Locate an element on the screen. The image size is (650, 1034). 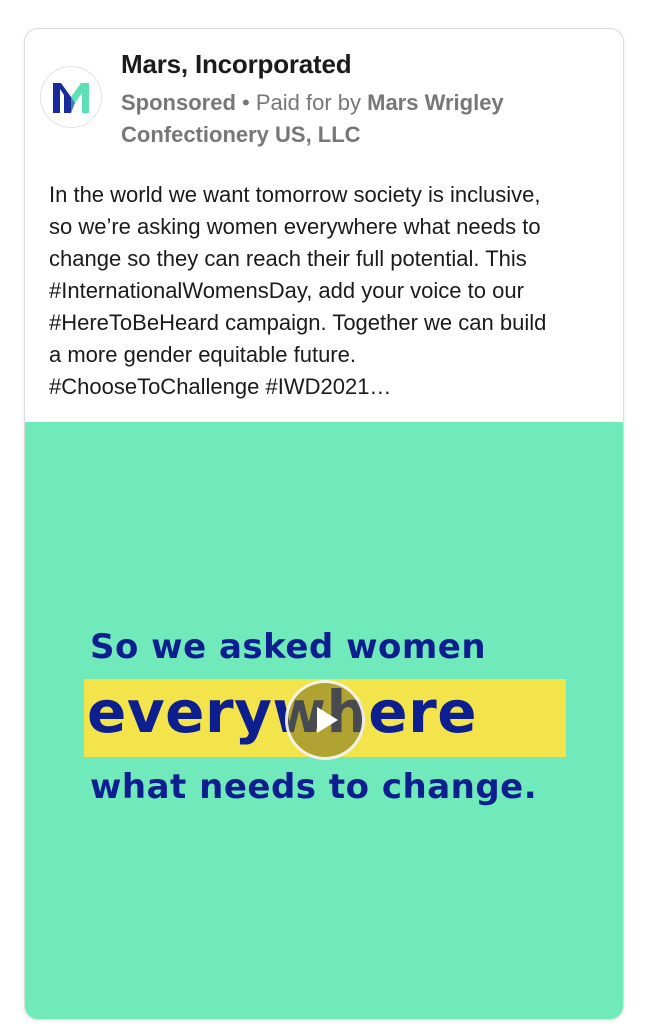
video-headline-line-2: everywhere is located at coordinates (282, 712).